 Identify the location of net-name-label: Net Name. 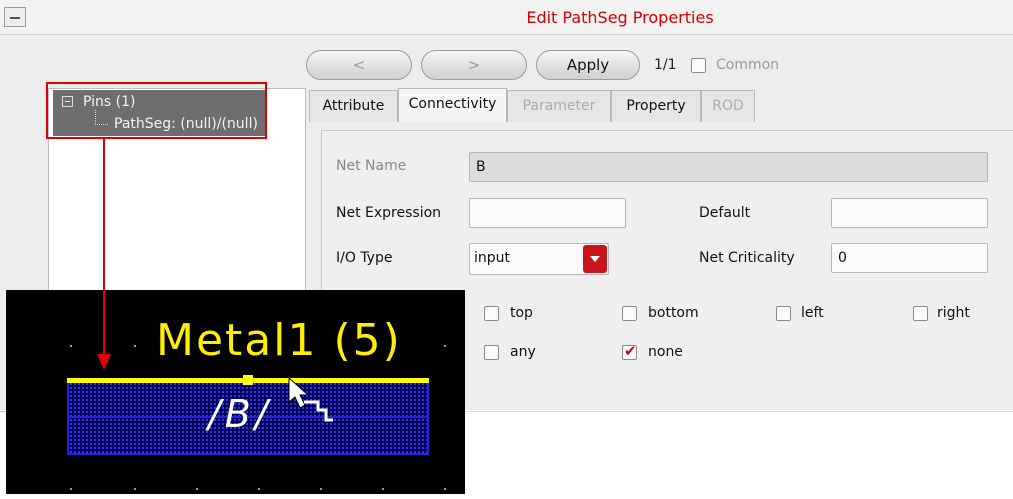
(371, 166).